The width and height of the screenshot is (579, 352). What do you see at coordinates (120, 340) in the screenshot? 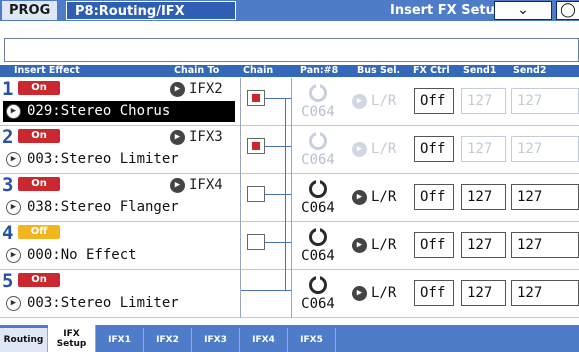
I see `tab-ifx1: IFX1` at bounding box center [120, 340].